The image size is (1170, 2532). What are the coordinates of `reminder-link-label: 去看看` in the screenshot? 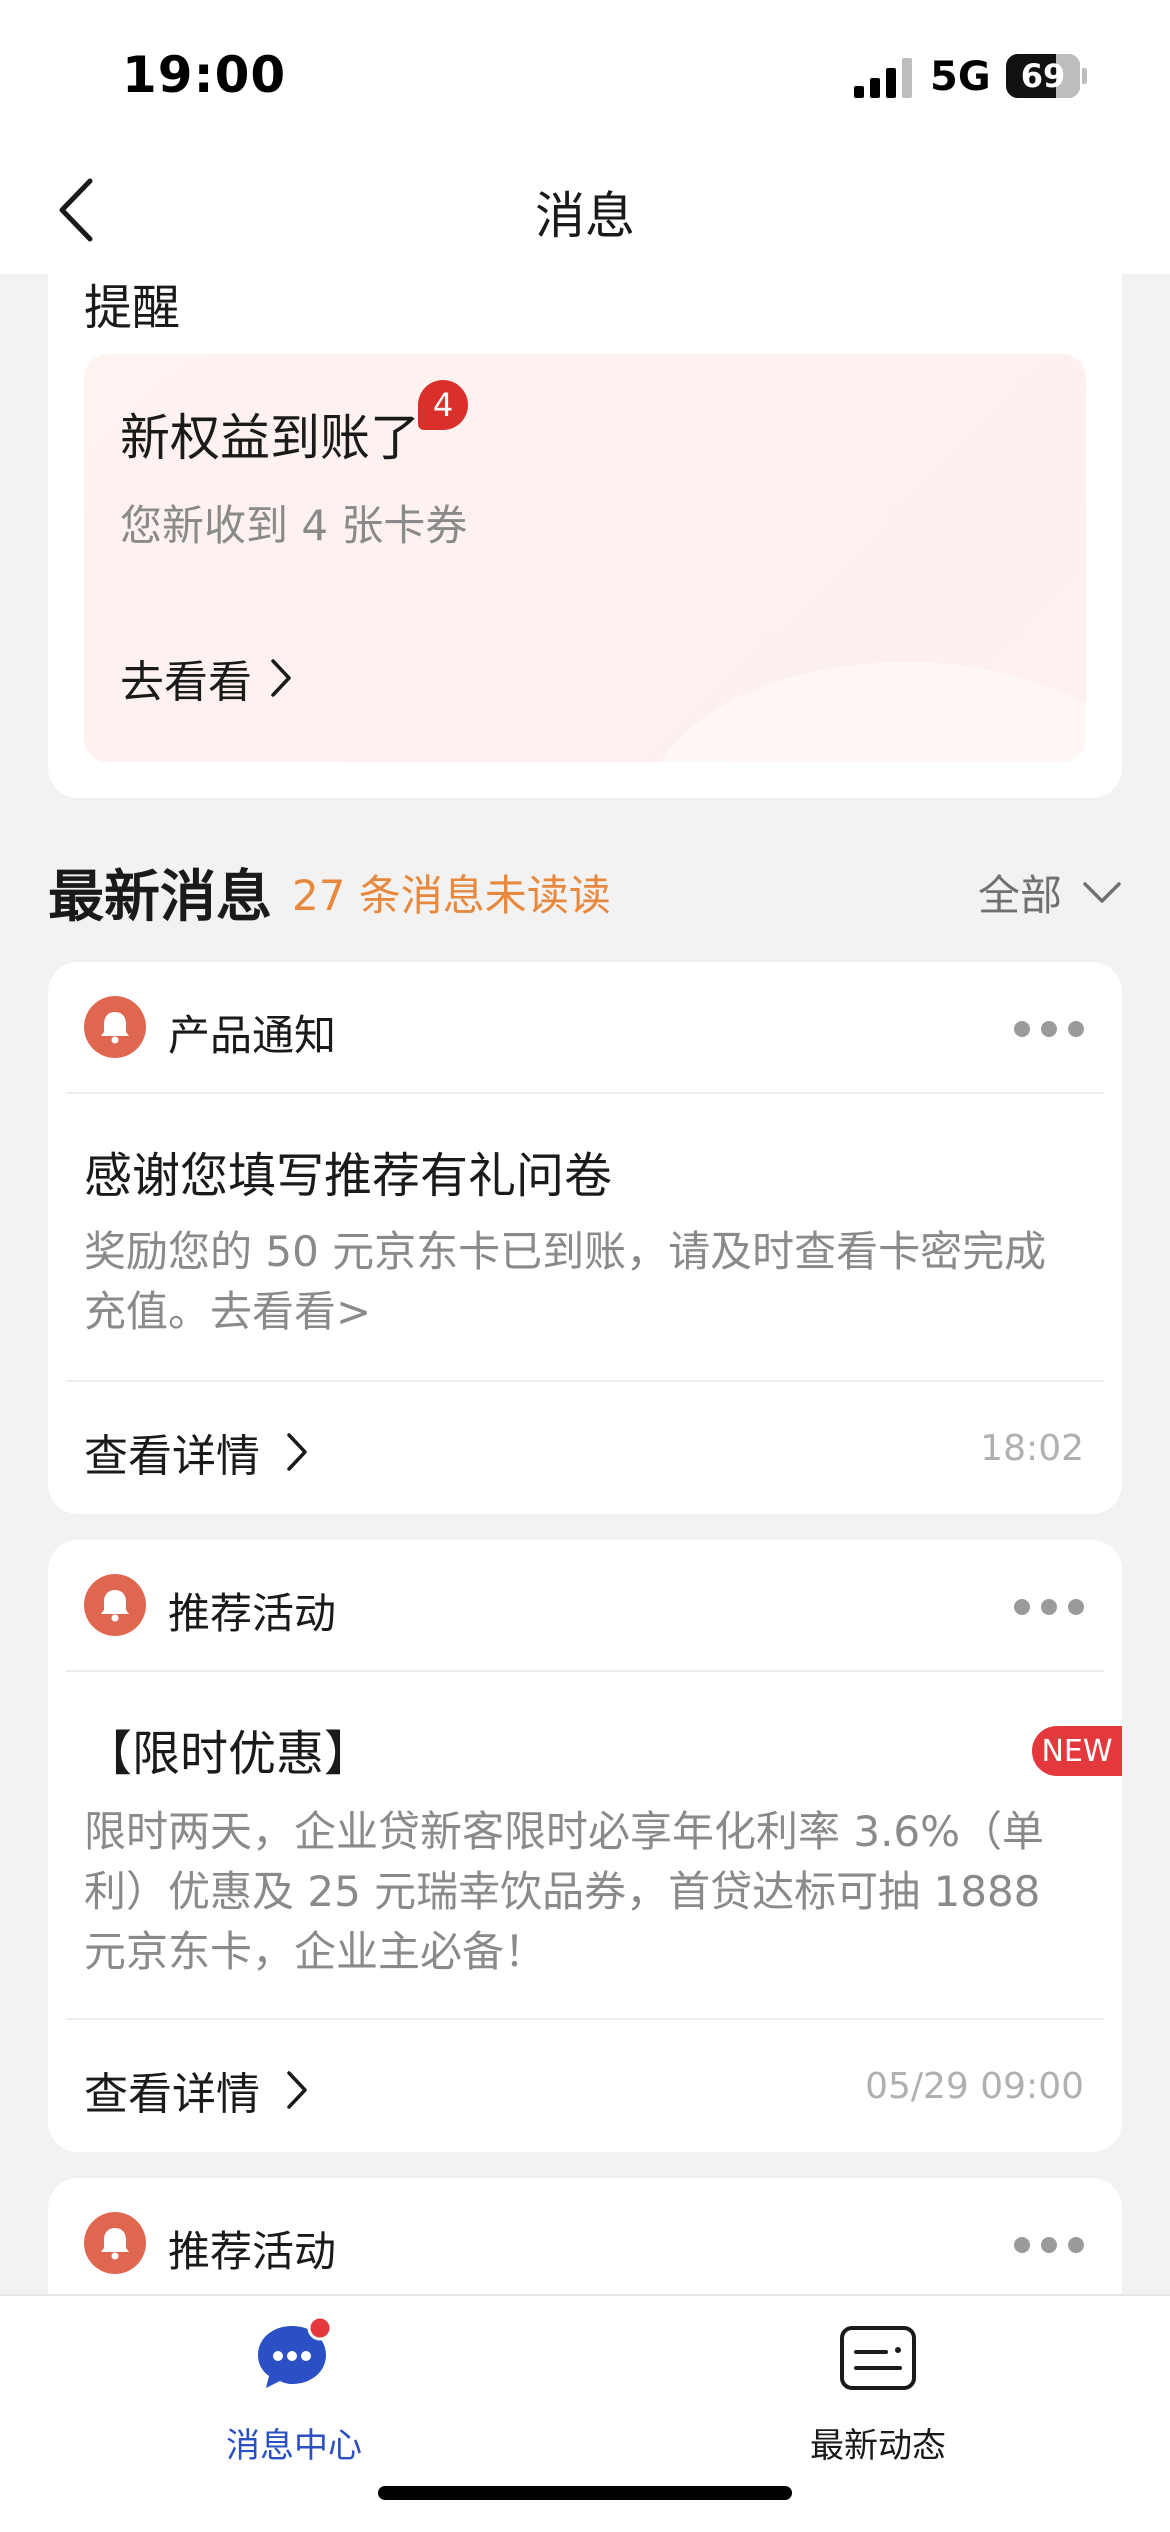 It's located at (186, 682).